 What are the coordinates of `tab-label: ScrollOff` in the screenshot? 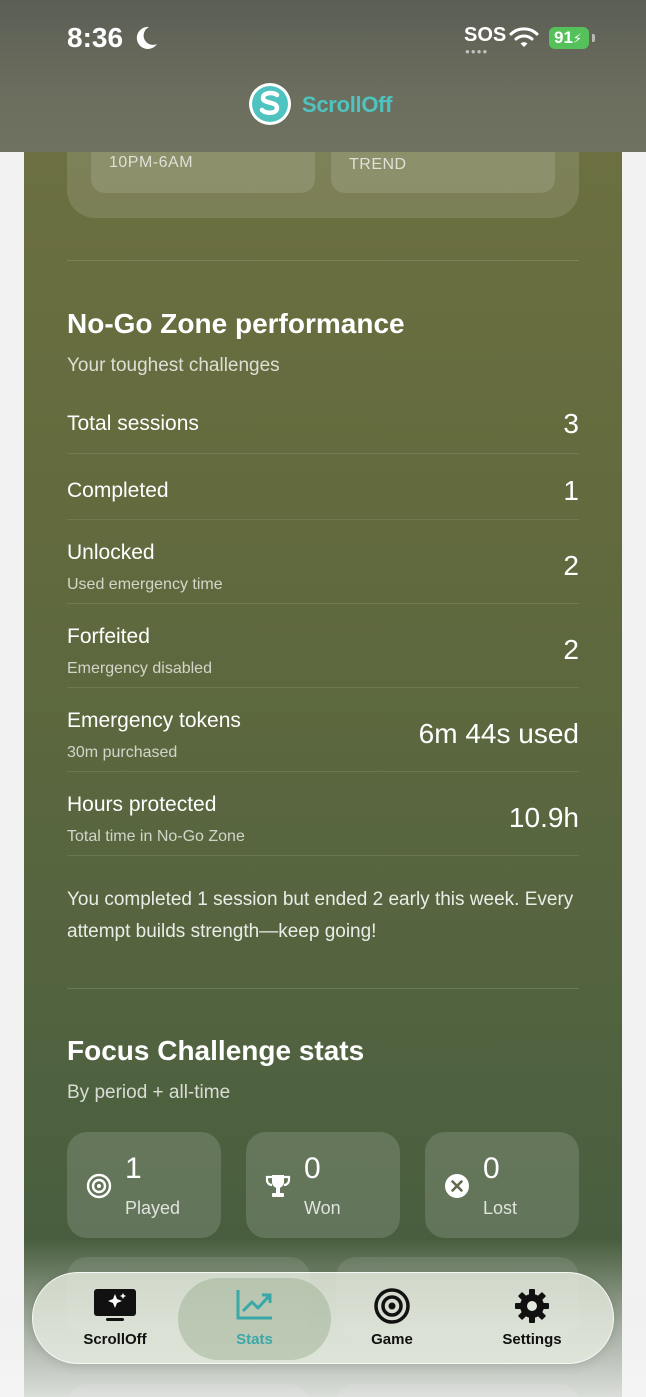 It's located at (115, 1339).